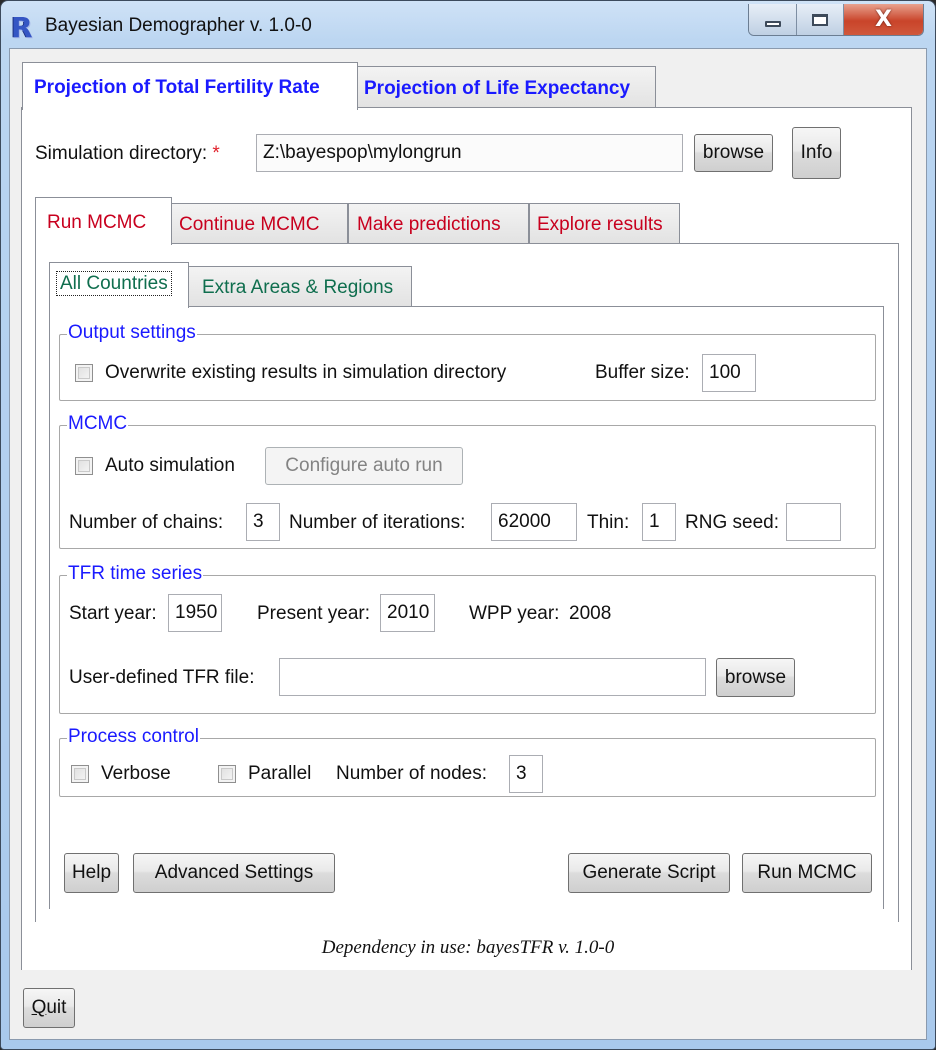 The width and height of the screenshot is (936, 1050). Describe the element at coordinates (178, 25) in the screenshot. I see `window-title: Bayesian Demographer v. 1.0-0` at that location.